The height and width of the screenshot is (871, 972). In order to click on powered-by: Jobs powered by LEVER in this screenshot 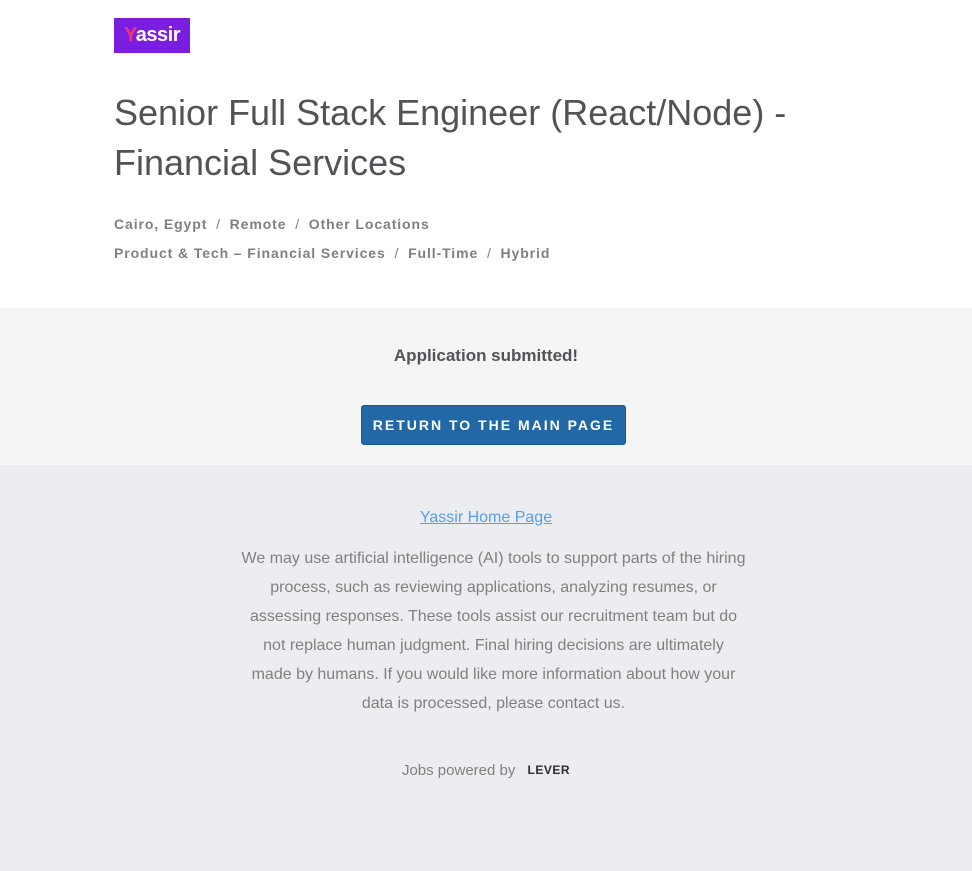, I will do `click(486, 770)`.